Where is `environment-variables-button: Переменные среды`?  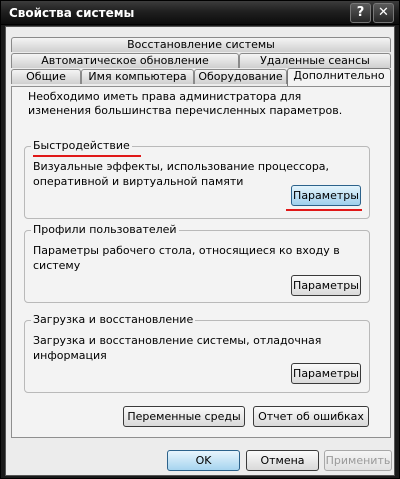 environment-variables-button: Переменные среды is located at coordinates (184, 416).